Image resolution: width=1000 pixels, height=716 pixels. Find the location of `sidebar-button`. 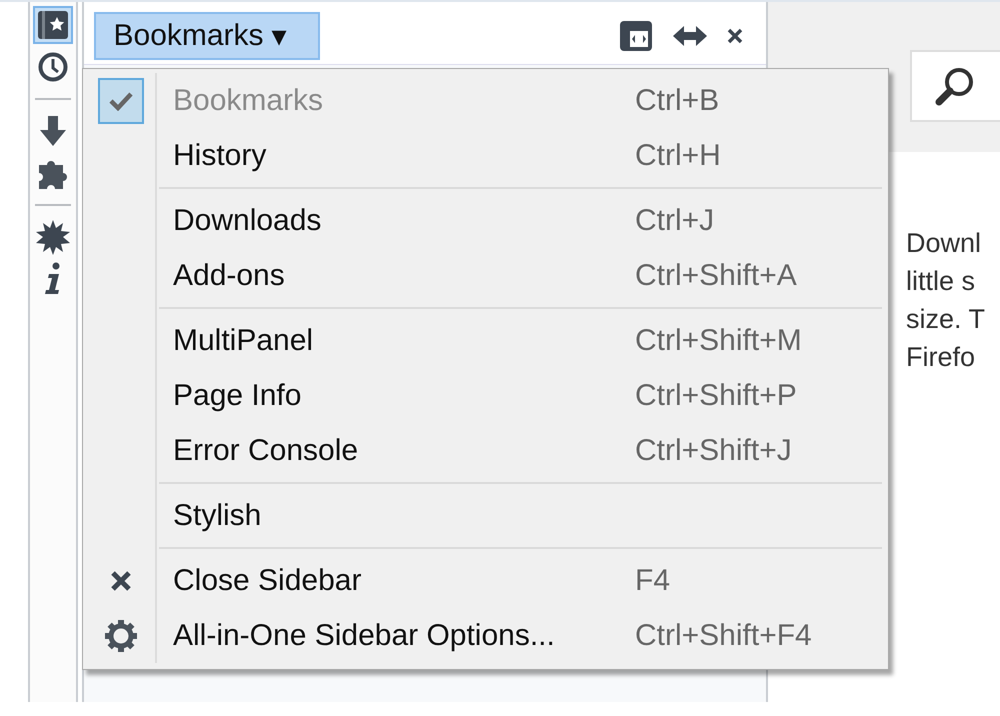

sidebar-button is located at coordinates (52, 25).